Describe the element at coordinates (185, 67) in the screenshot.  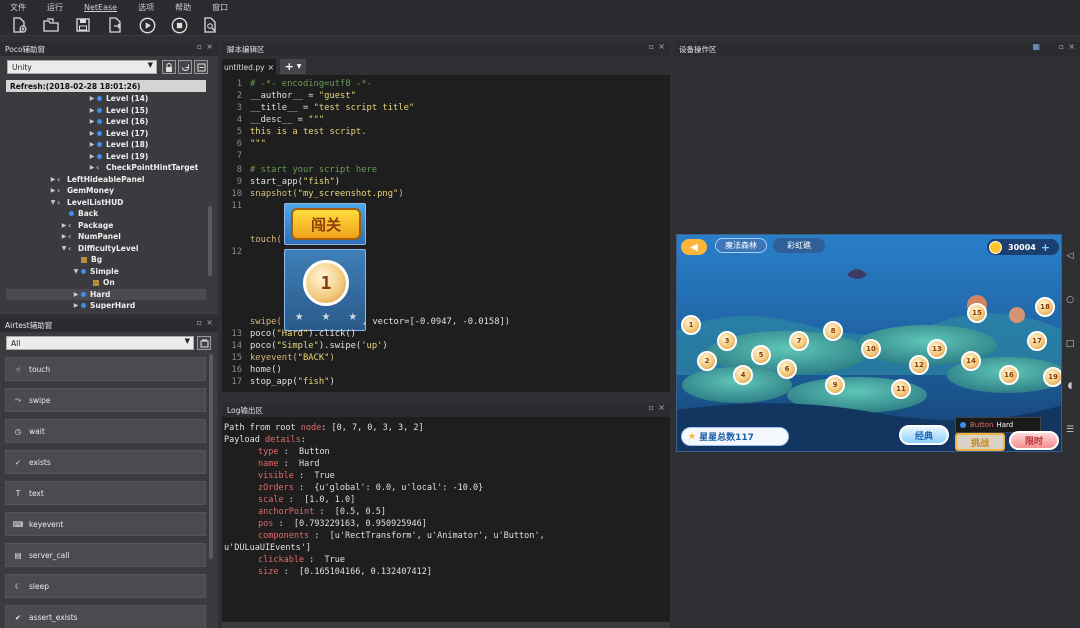
I see `refresh-icon` at that location.